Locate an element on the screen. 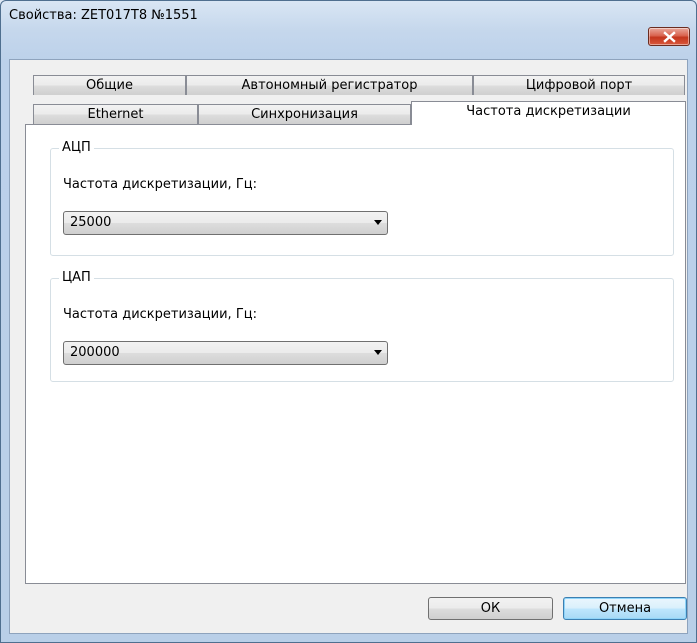 The height and width of the screenshot is (643, 697). dac-group-caption: ЦАП is located at coordinates (76, 278).